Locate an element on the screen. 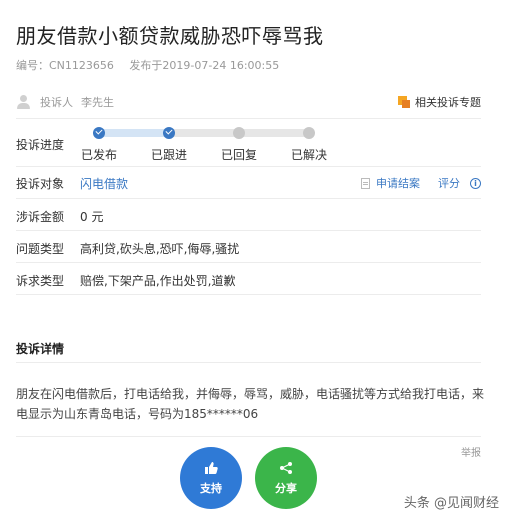 The height and width of the screenshot is (520, 507). share-label: 分享 is located at coordinates (286, 488).